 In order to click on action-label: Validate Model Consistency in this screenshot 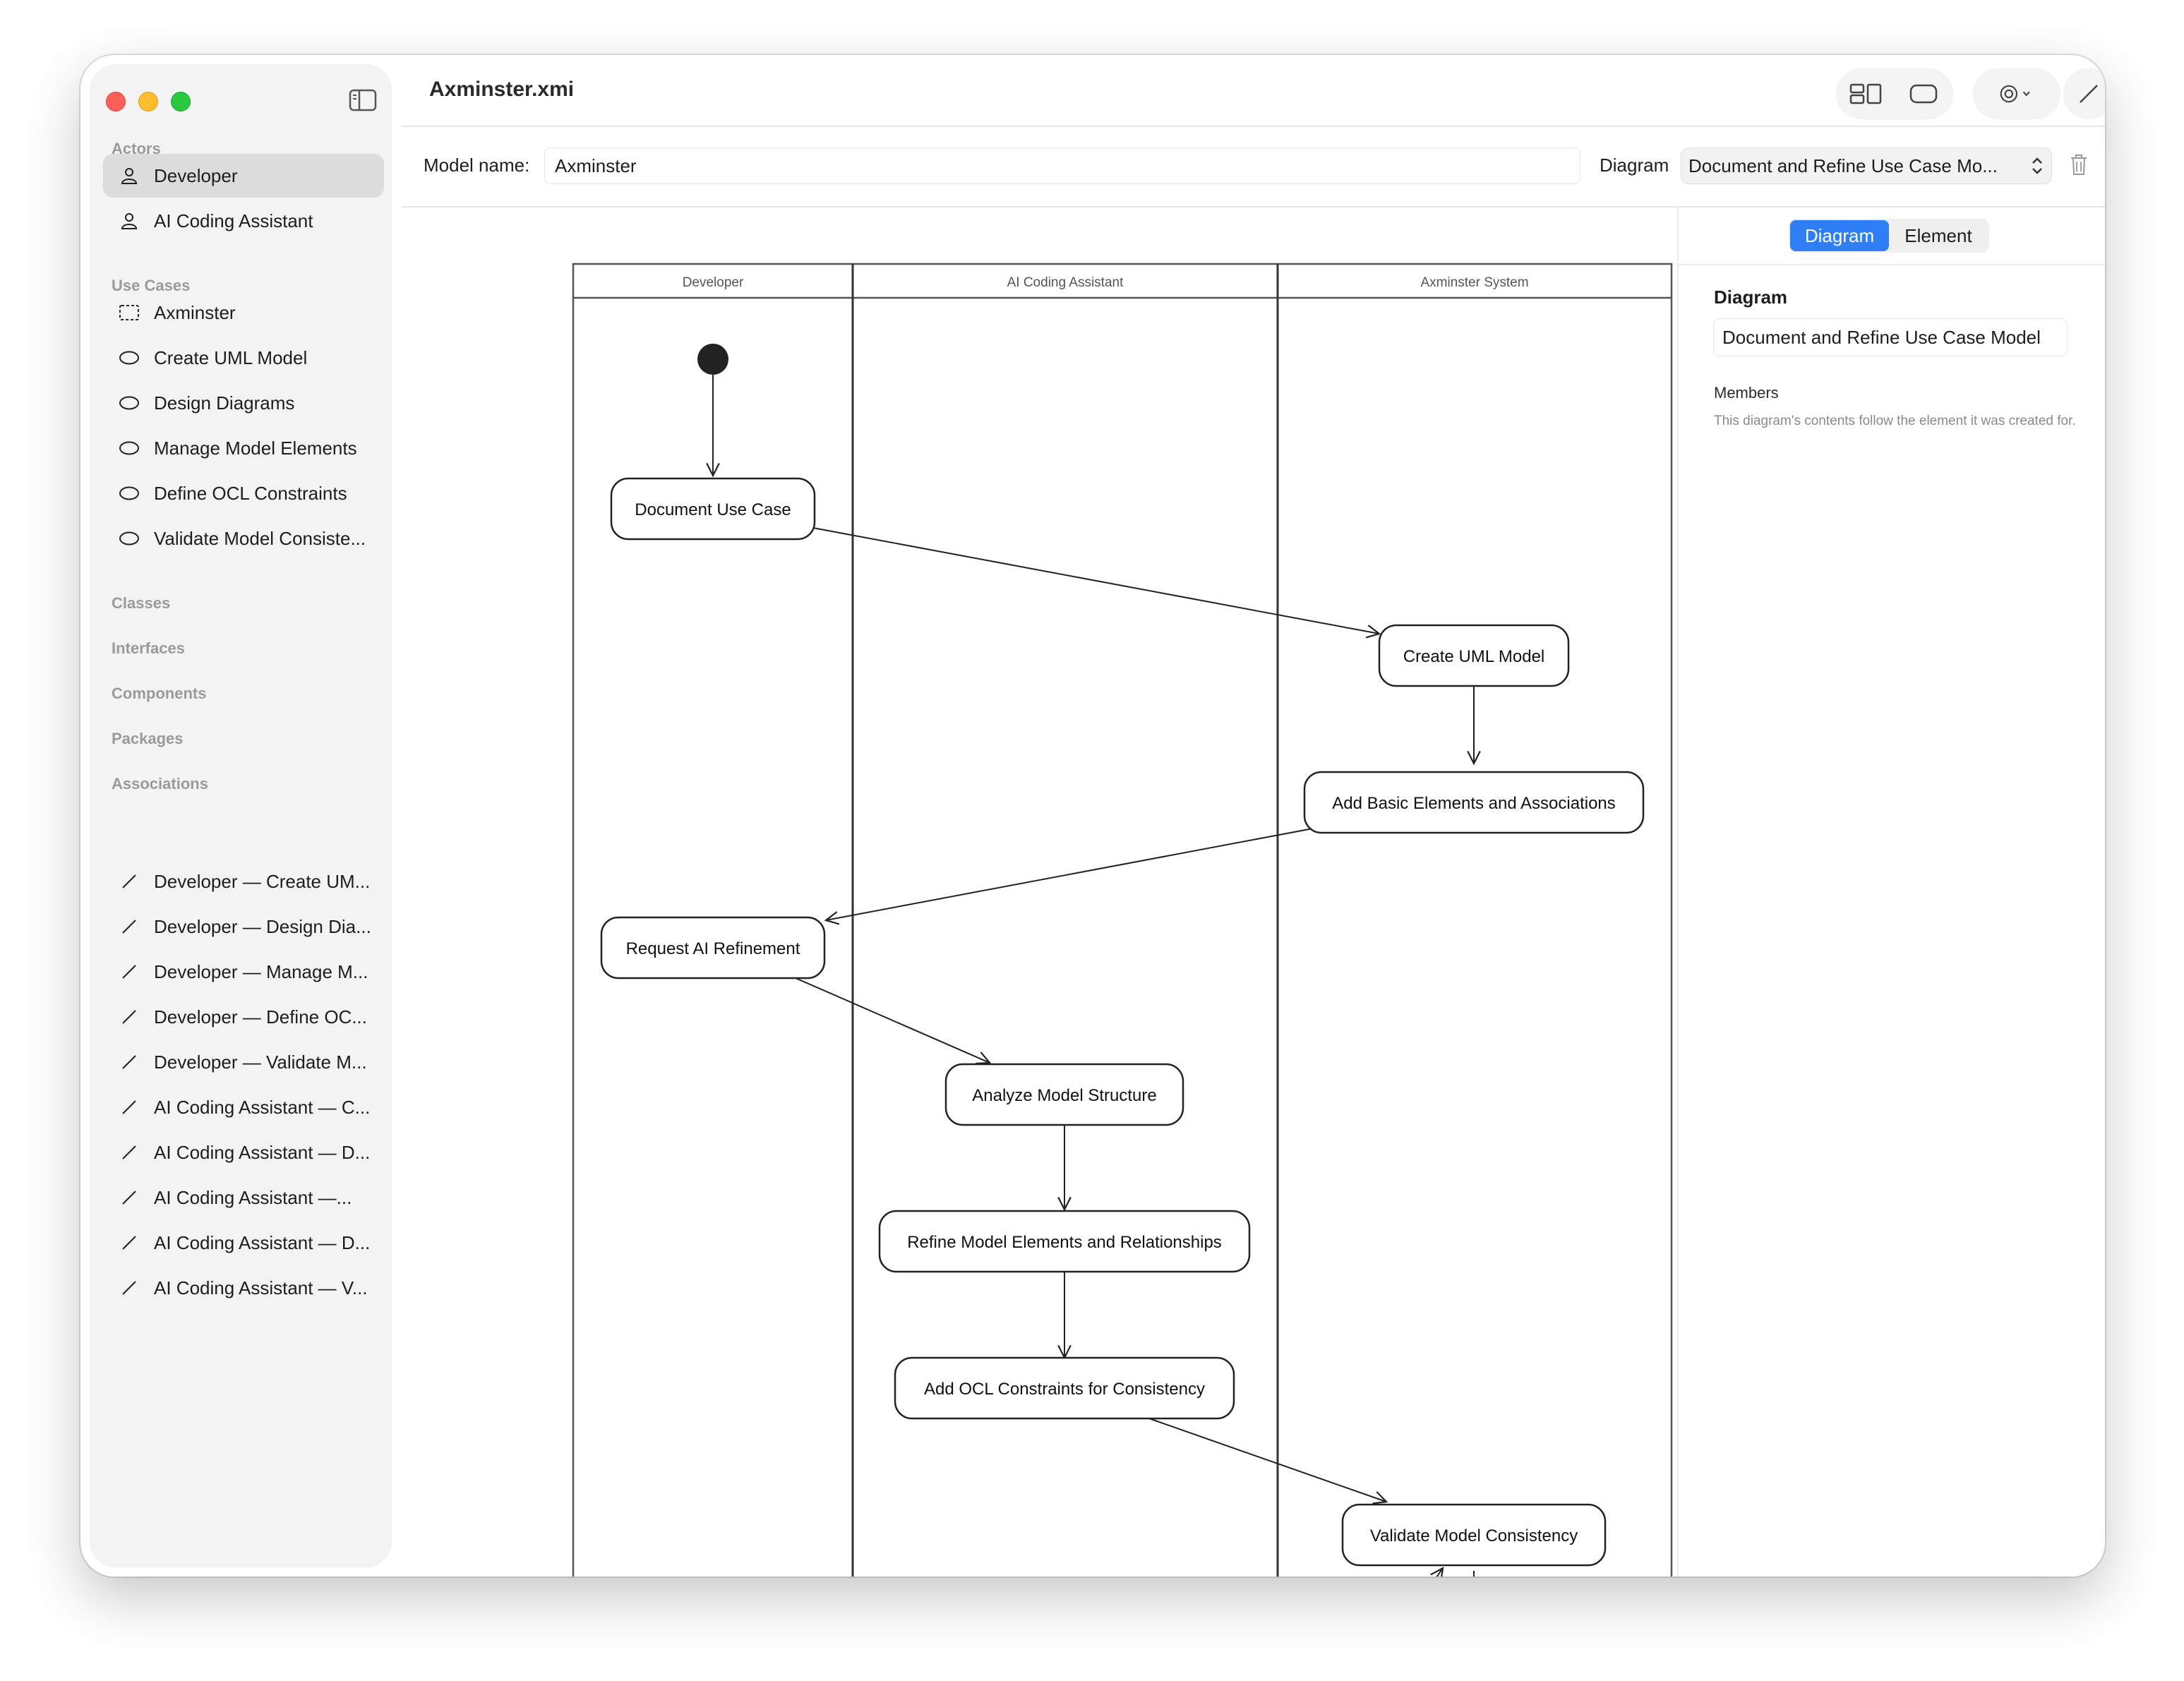, I will do `click(1474, 1536)`.